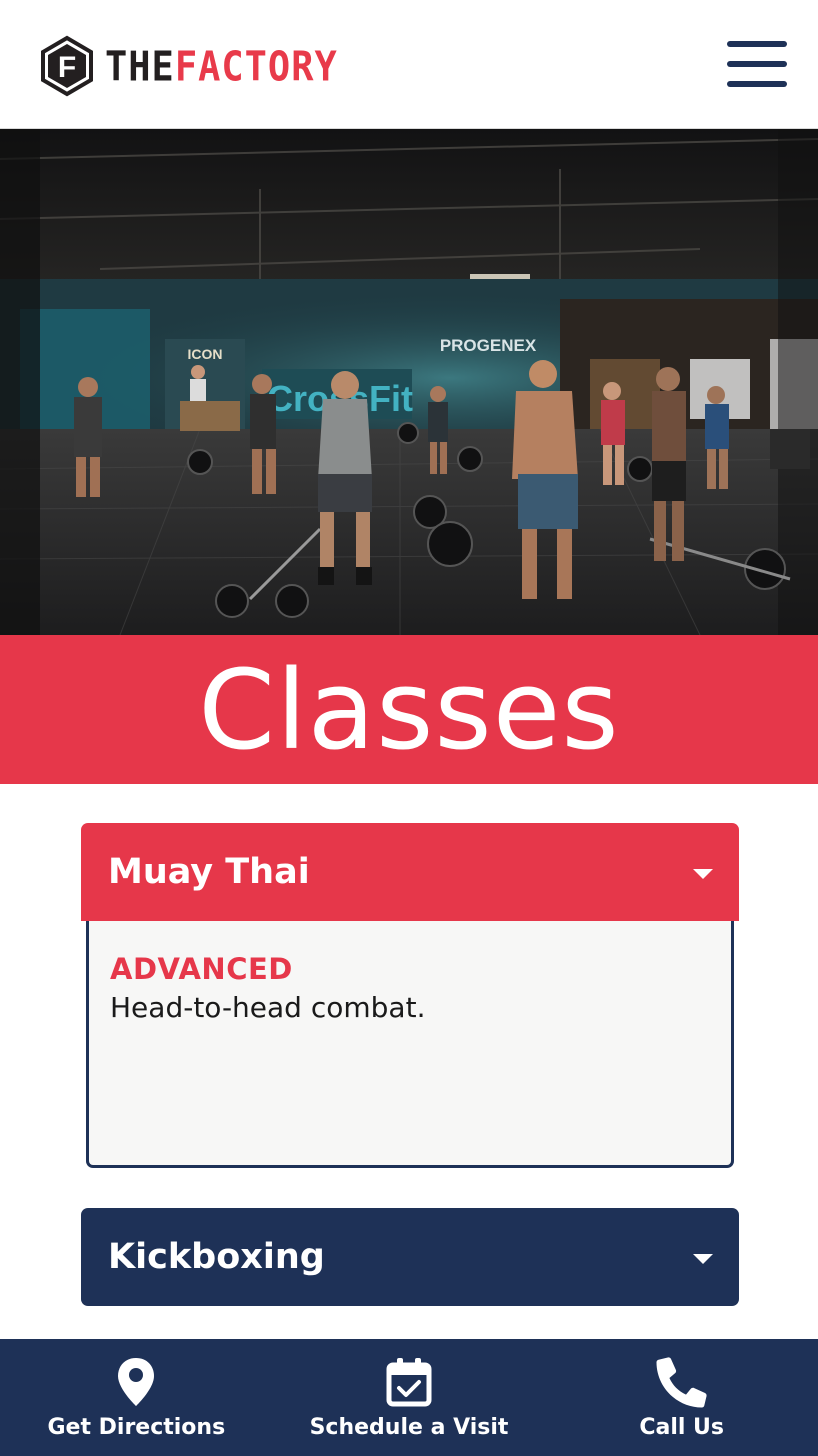  I want to click on get-directions-button: Get Directions, so click(136, 1397).